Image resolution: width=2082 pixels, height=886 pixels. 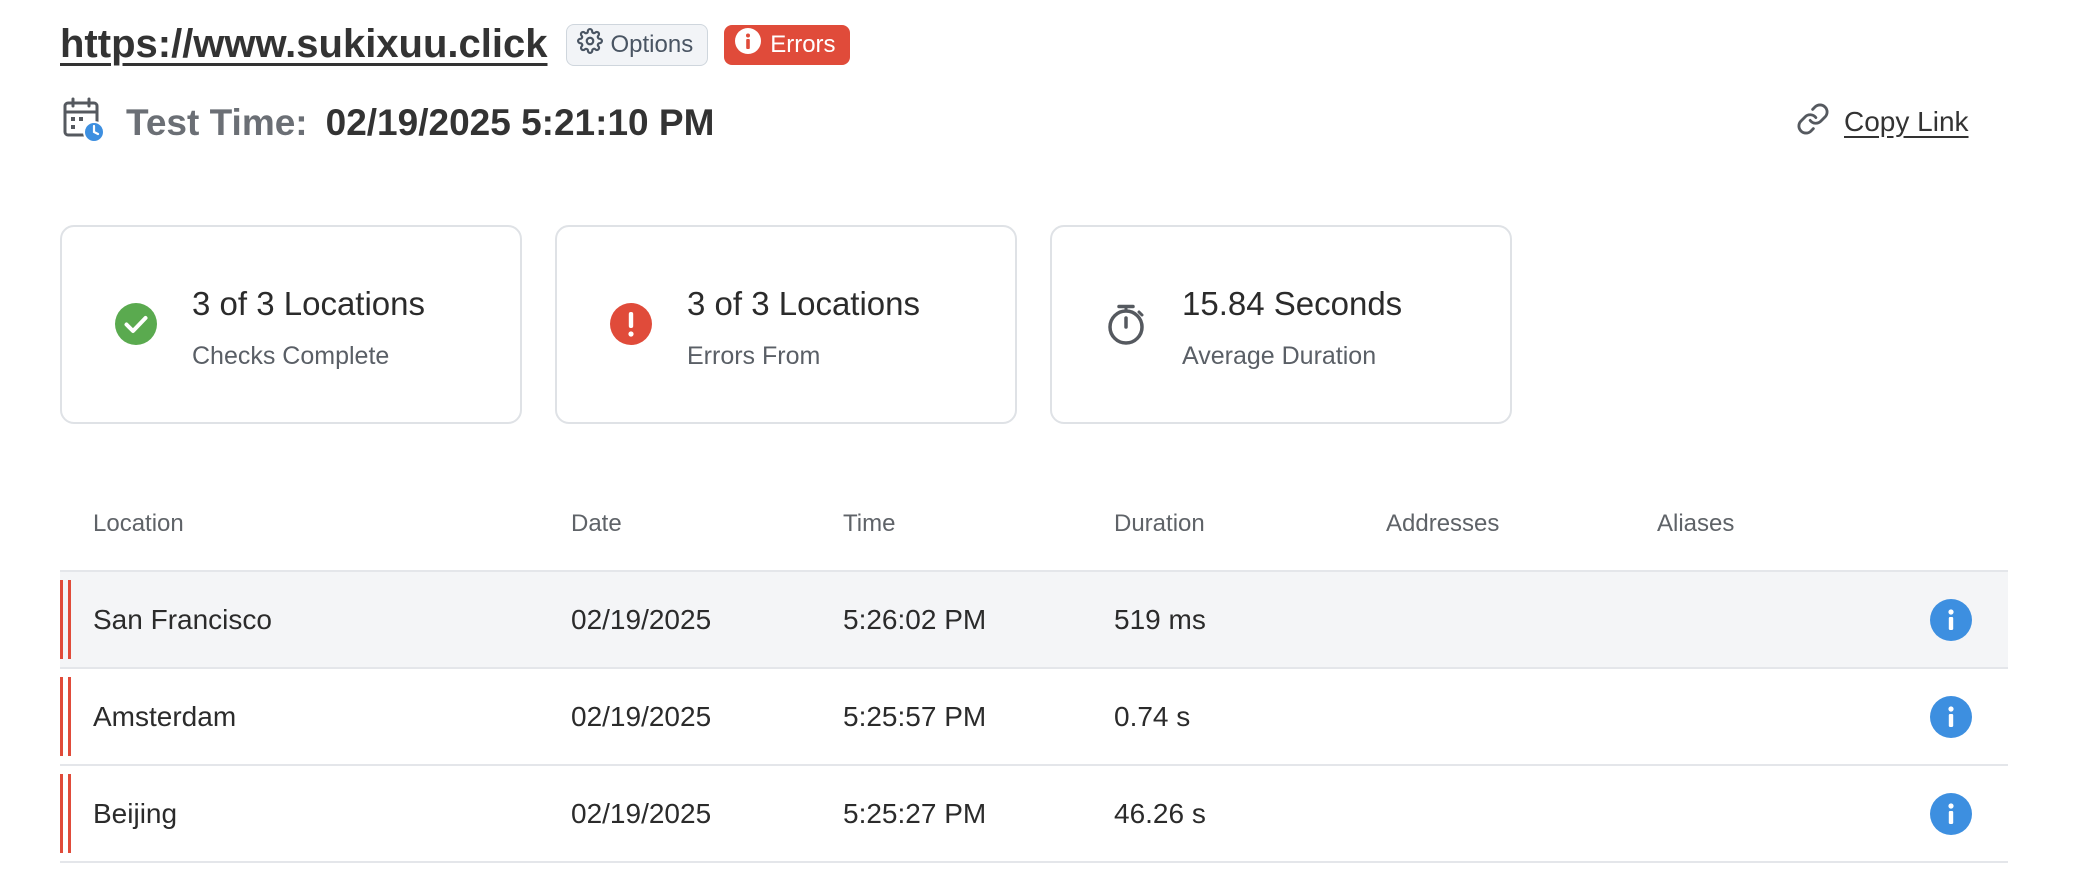 What do you see at coordinates (1126, 324) in the screenshot?
I see `stopwatch-icon` at bounding box center [1126, 324].